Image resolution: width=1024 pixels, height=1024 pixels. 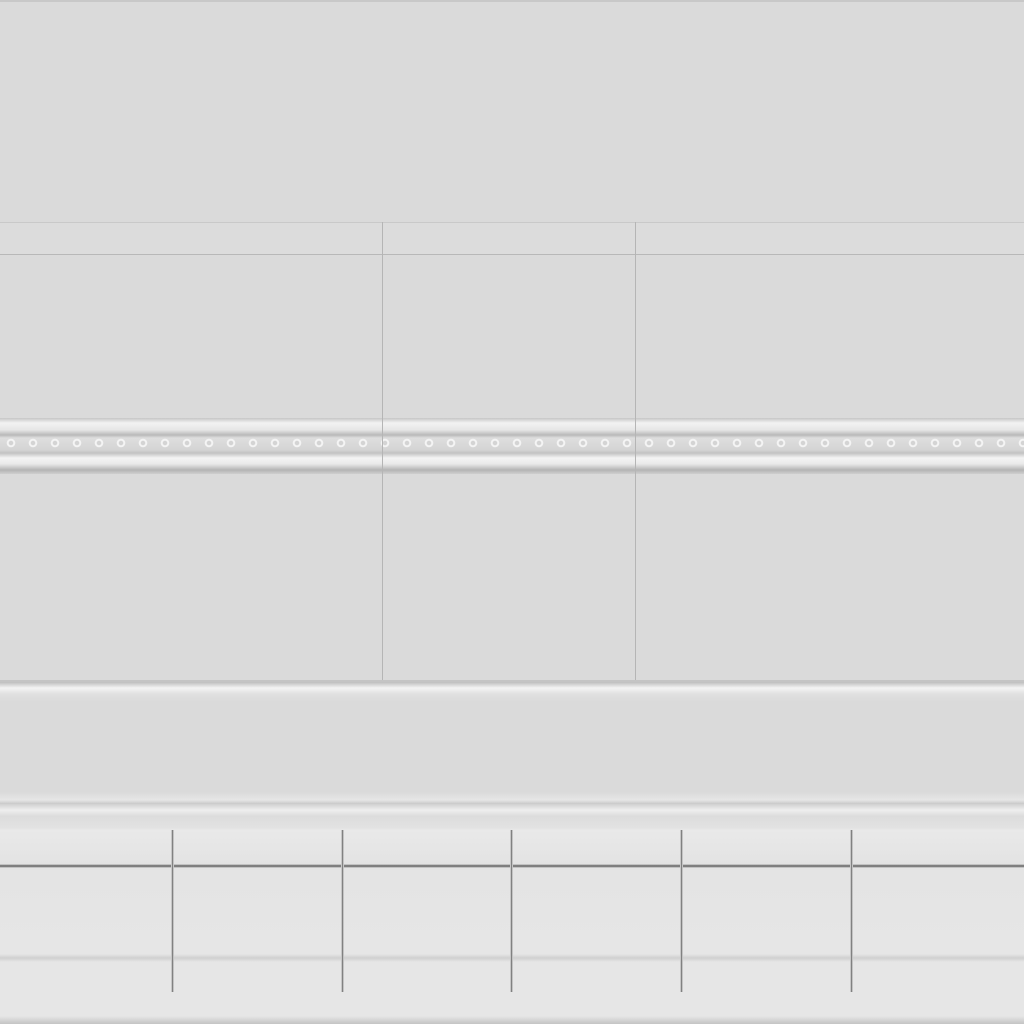 What do you see at coordinates (512, 743) in the screenshot?
I see `baseboard-molding` at bounding box center [512, 743].